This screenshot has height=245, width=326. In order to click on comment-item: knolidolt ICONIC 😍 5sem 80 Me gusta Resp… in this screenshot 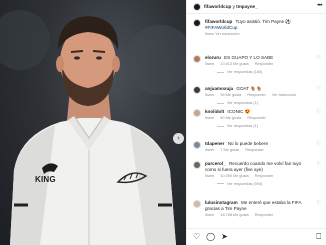, I will do `click(257, 118)`.